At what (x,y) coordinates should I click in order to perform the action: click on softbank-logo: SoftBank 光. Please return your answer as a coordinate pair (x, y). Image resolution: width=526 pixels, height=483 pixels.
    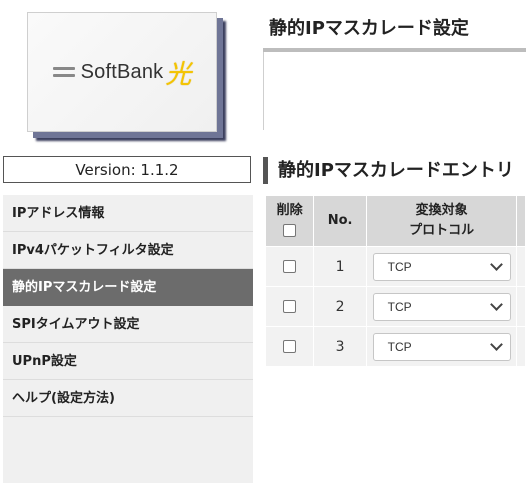
    Looking at the image, I should click on (122, 72).